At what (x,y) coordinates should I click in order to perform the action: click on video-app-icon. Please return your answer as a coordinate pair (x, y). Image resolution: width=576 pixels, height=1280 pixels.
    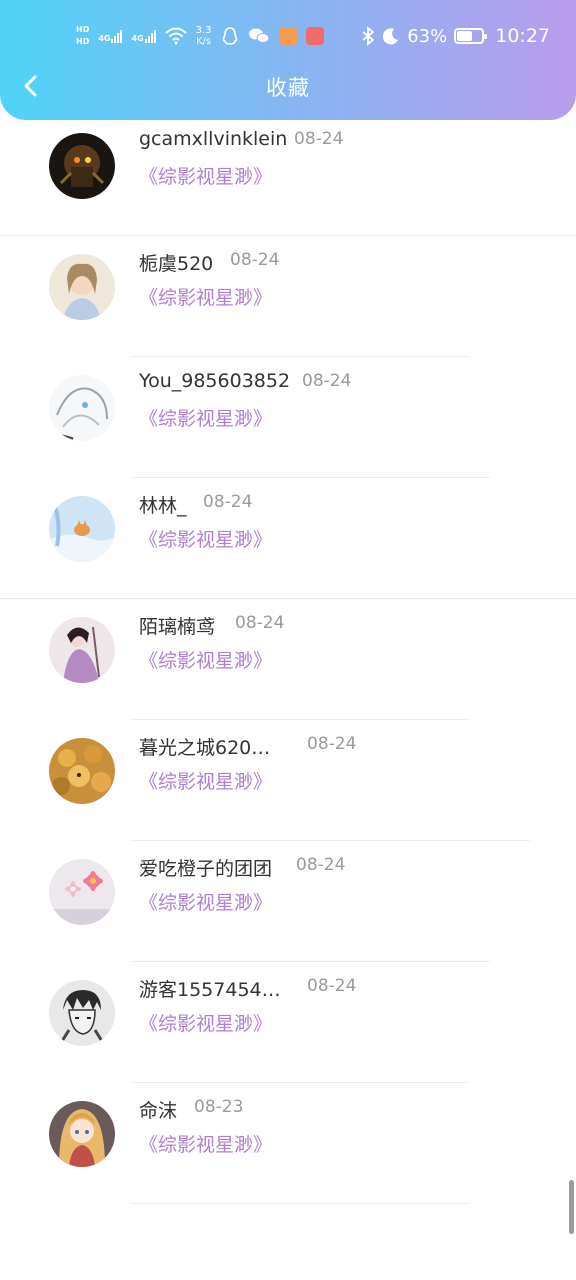
    Looking at the image, I should click on (287, 36).